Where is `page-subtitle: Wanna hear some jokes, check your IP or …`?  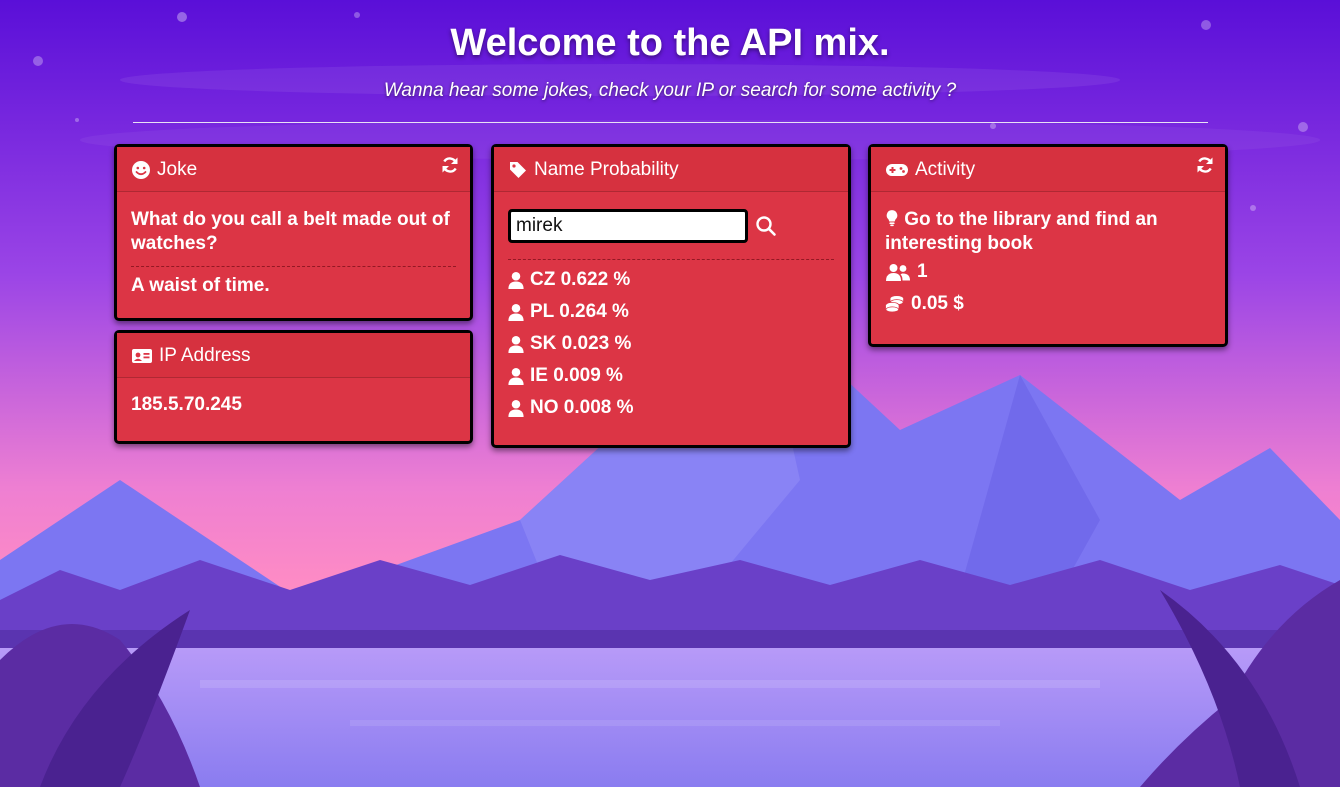 page-subtitle: Wanna hear some jokes, check your IP or … is located at coordinates (670, 90).